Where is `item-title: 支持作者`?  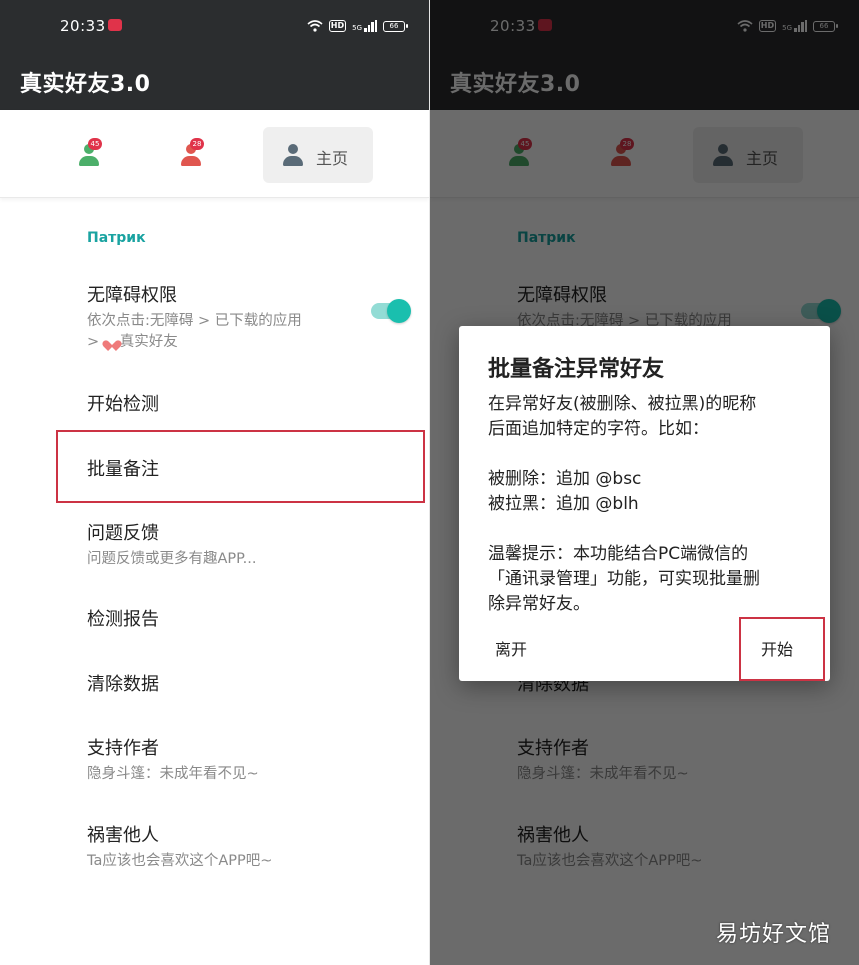 item-title: 支持作者 is located at coordinates (123, 748).